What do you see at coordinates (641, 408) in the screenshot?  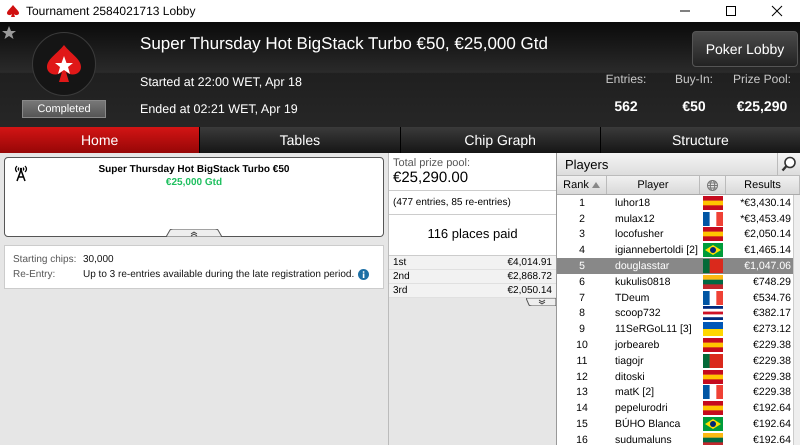 I see `player-name: pepelurodri` at bounding box center [641, 408].